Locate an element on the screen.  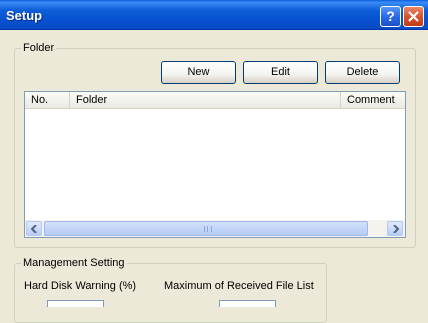
hdd-warning-label: Hard Disk Warning (%) is located at coordinates (80, 286).